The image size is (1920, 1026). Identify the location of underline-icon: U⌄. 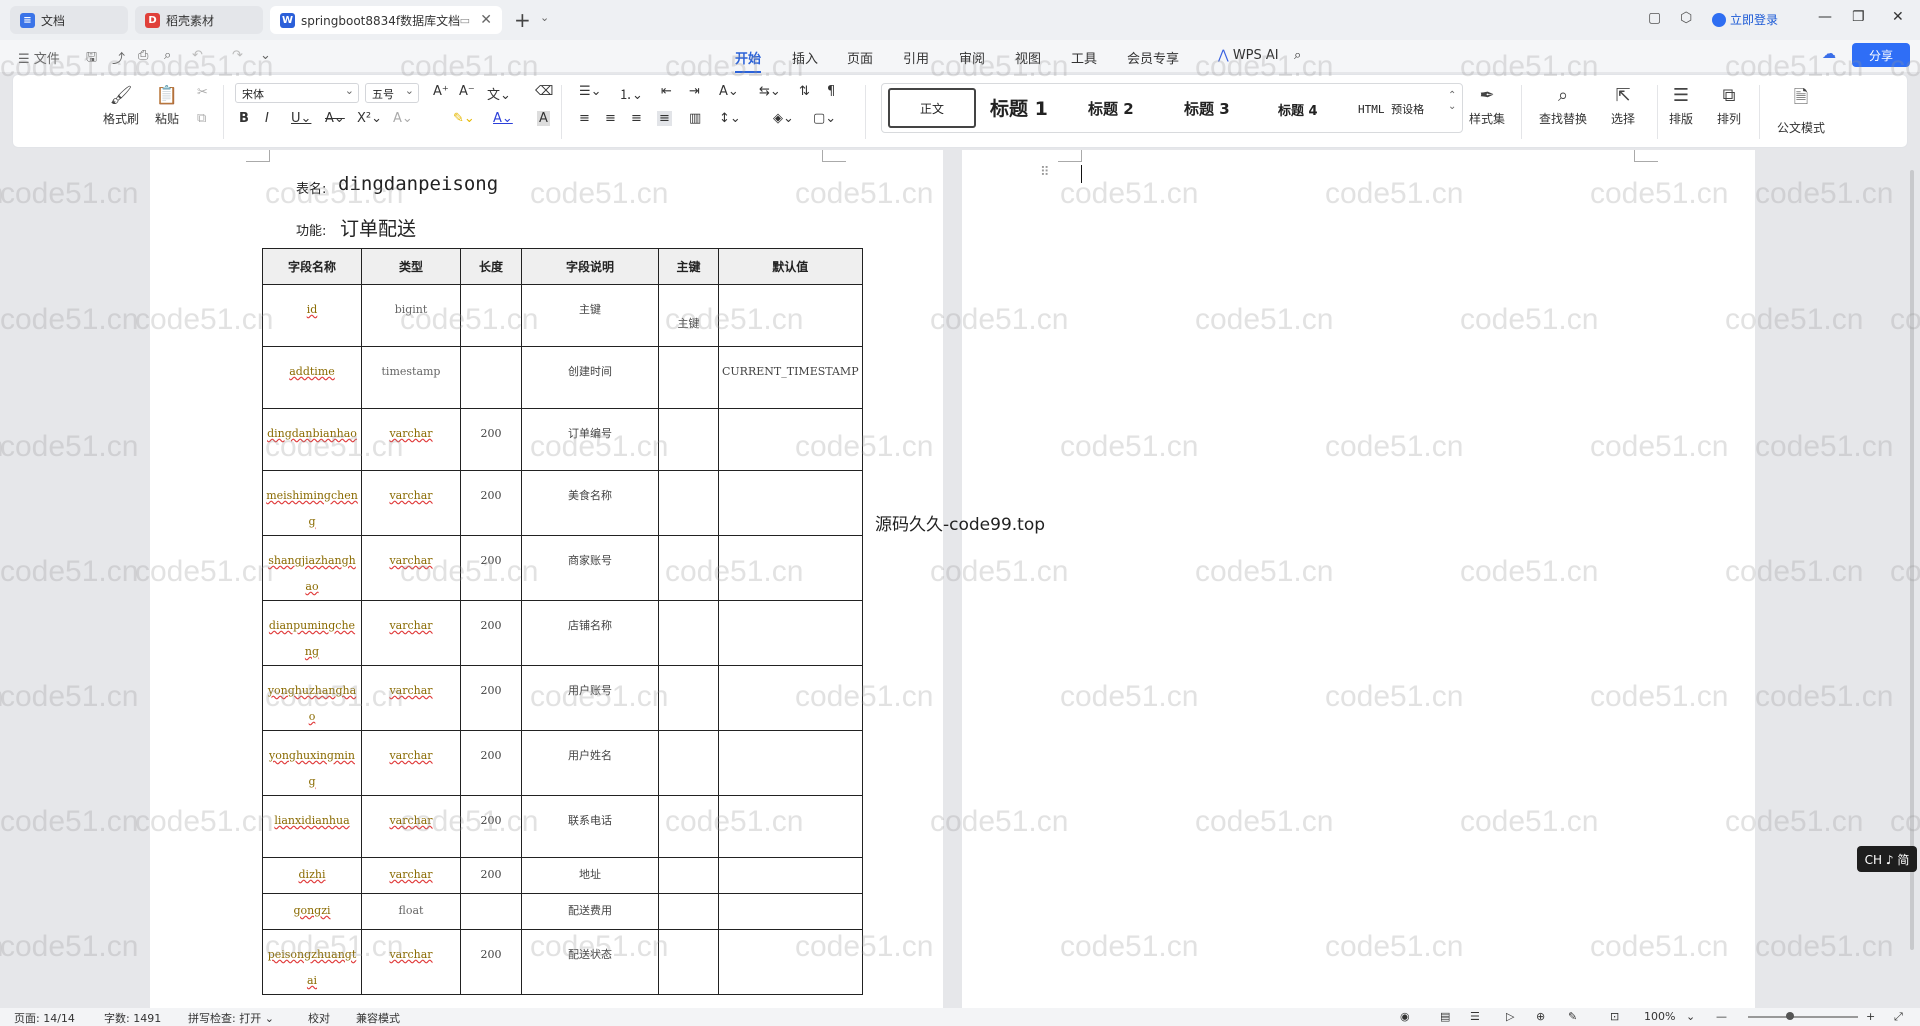
(301, 118).